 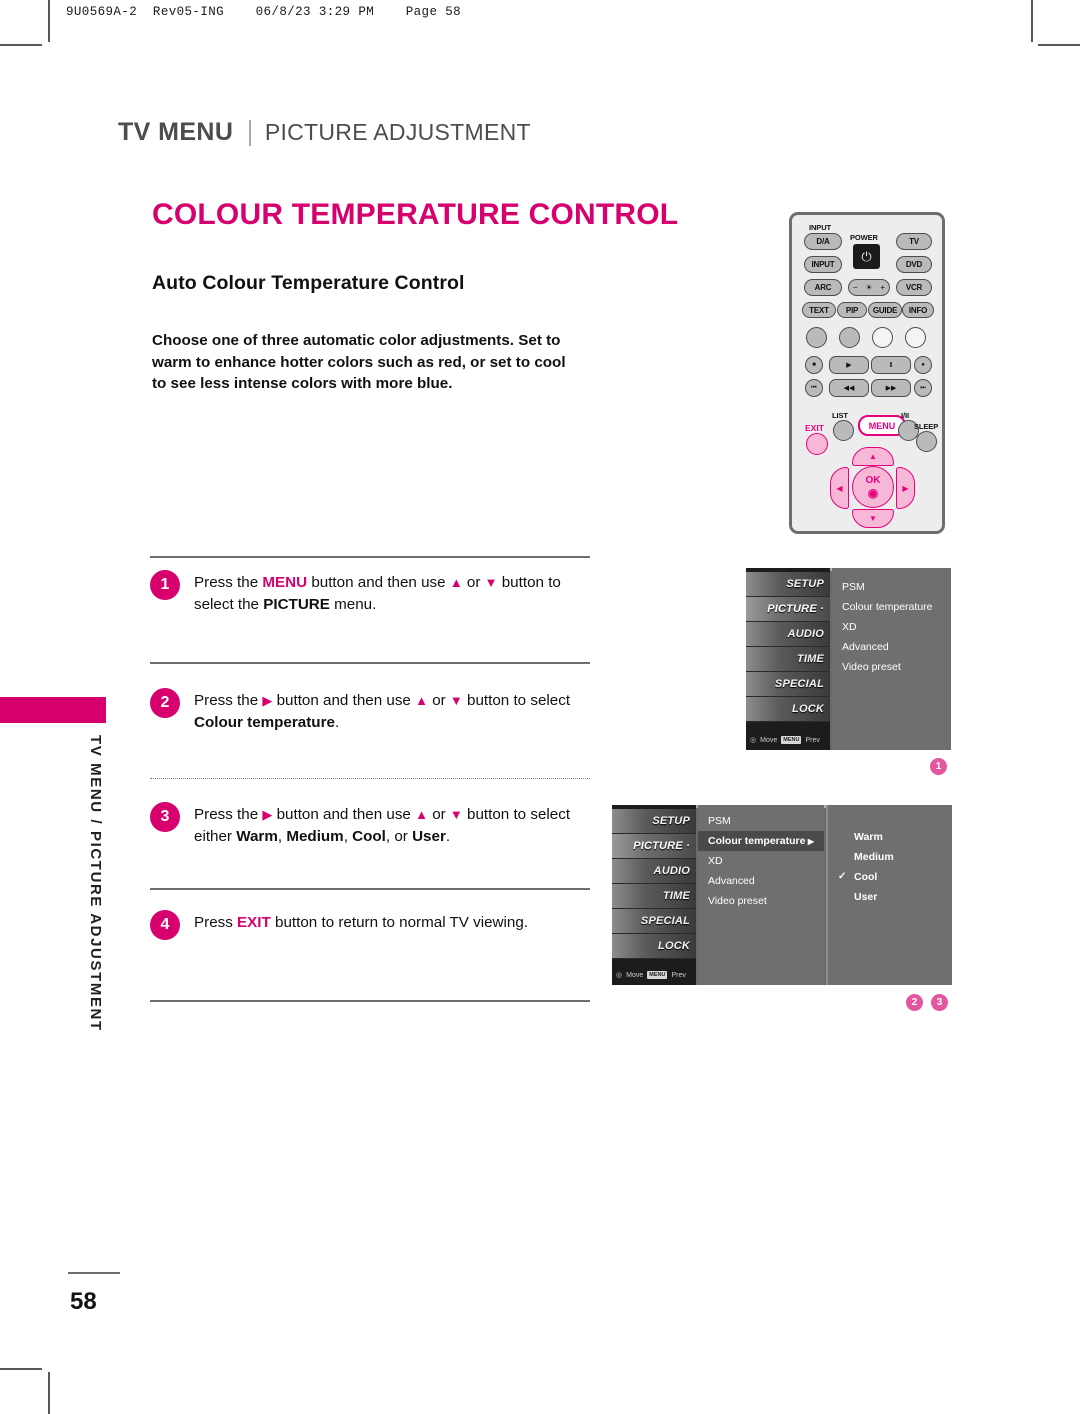 What do you see at coordinates (1032, 21) in the screenshot?
I see `crop-mark-top-right` at bounding box center [1032, 21].